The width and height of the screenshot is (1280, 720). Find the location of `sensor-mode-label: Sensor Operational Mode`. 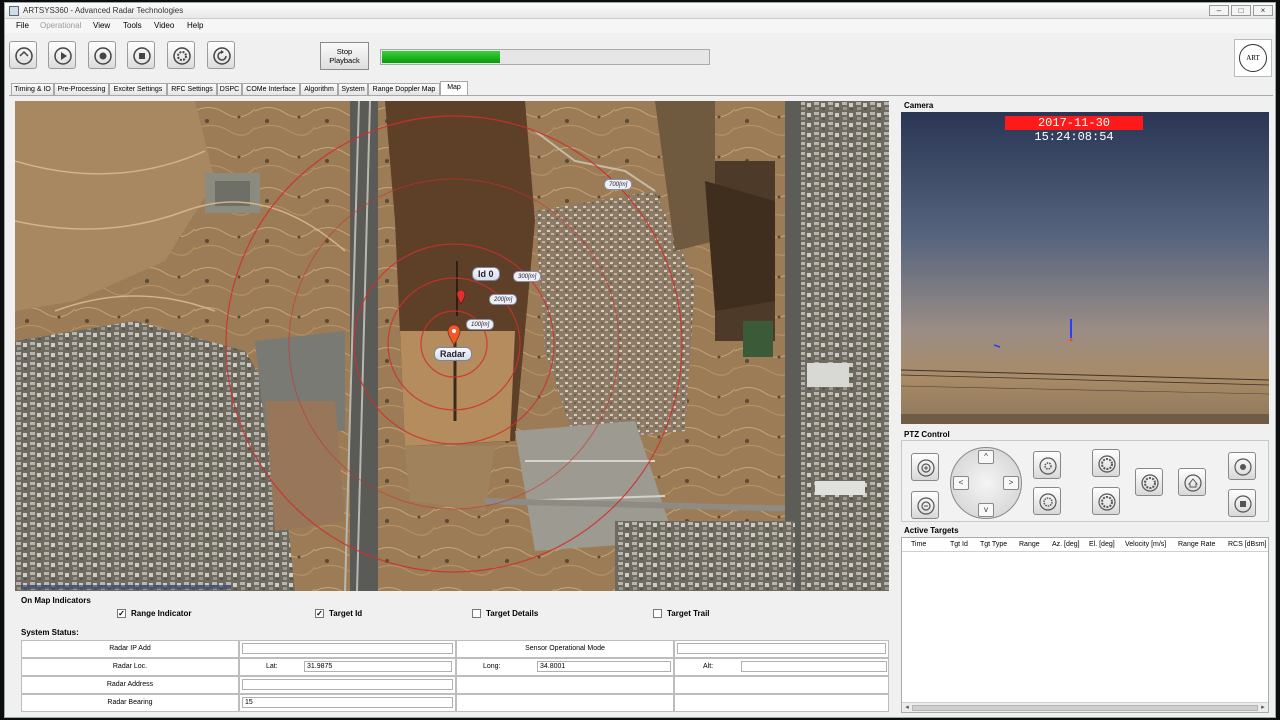

sensor-mode-label: Sensor Operational Mode is located at coordinates (565, 648).